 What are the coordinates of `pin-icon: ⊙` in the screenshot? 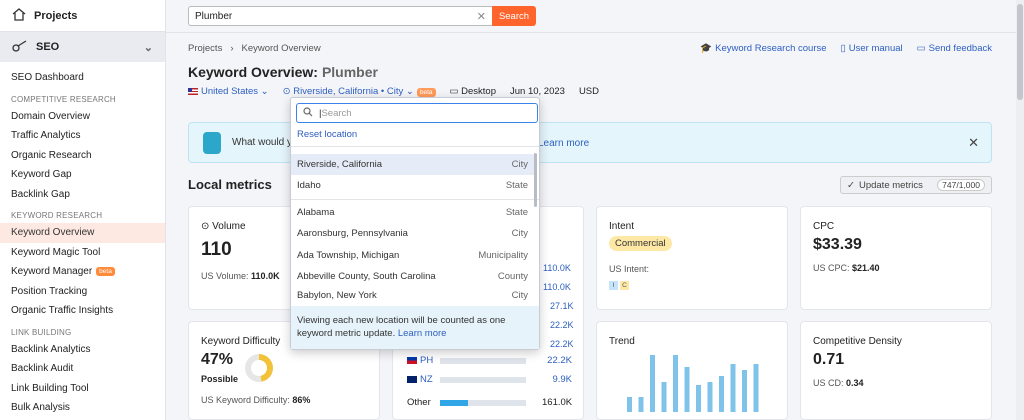 It's located at (286, 91).